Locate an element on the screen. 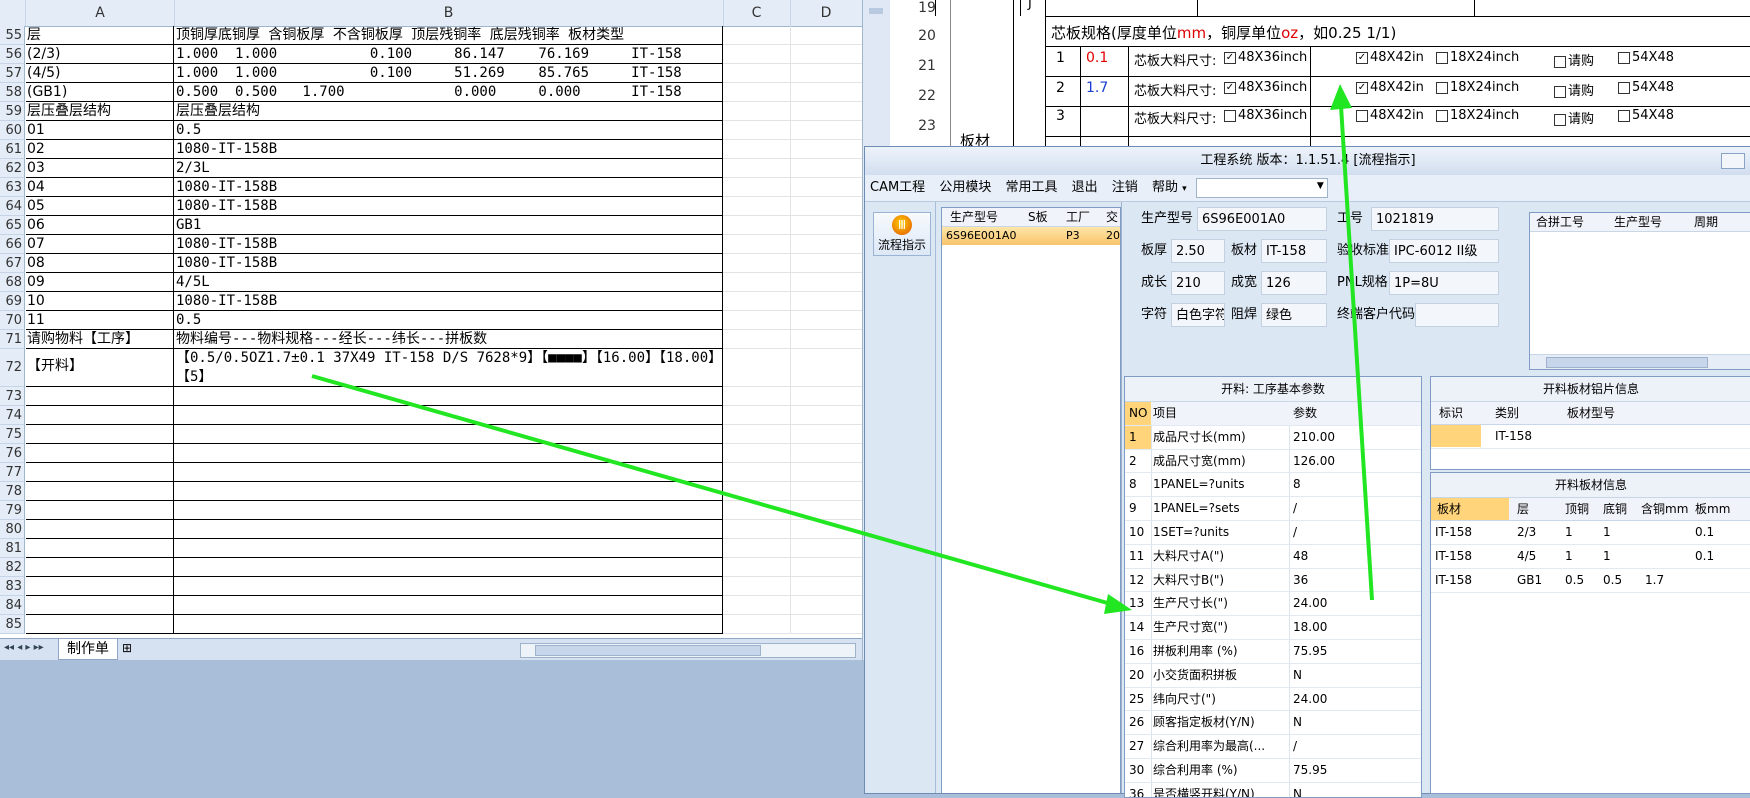  row-number: 74 is located at coordinates (12, 415).